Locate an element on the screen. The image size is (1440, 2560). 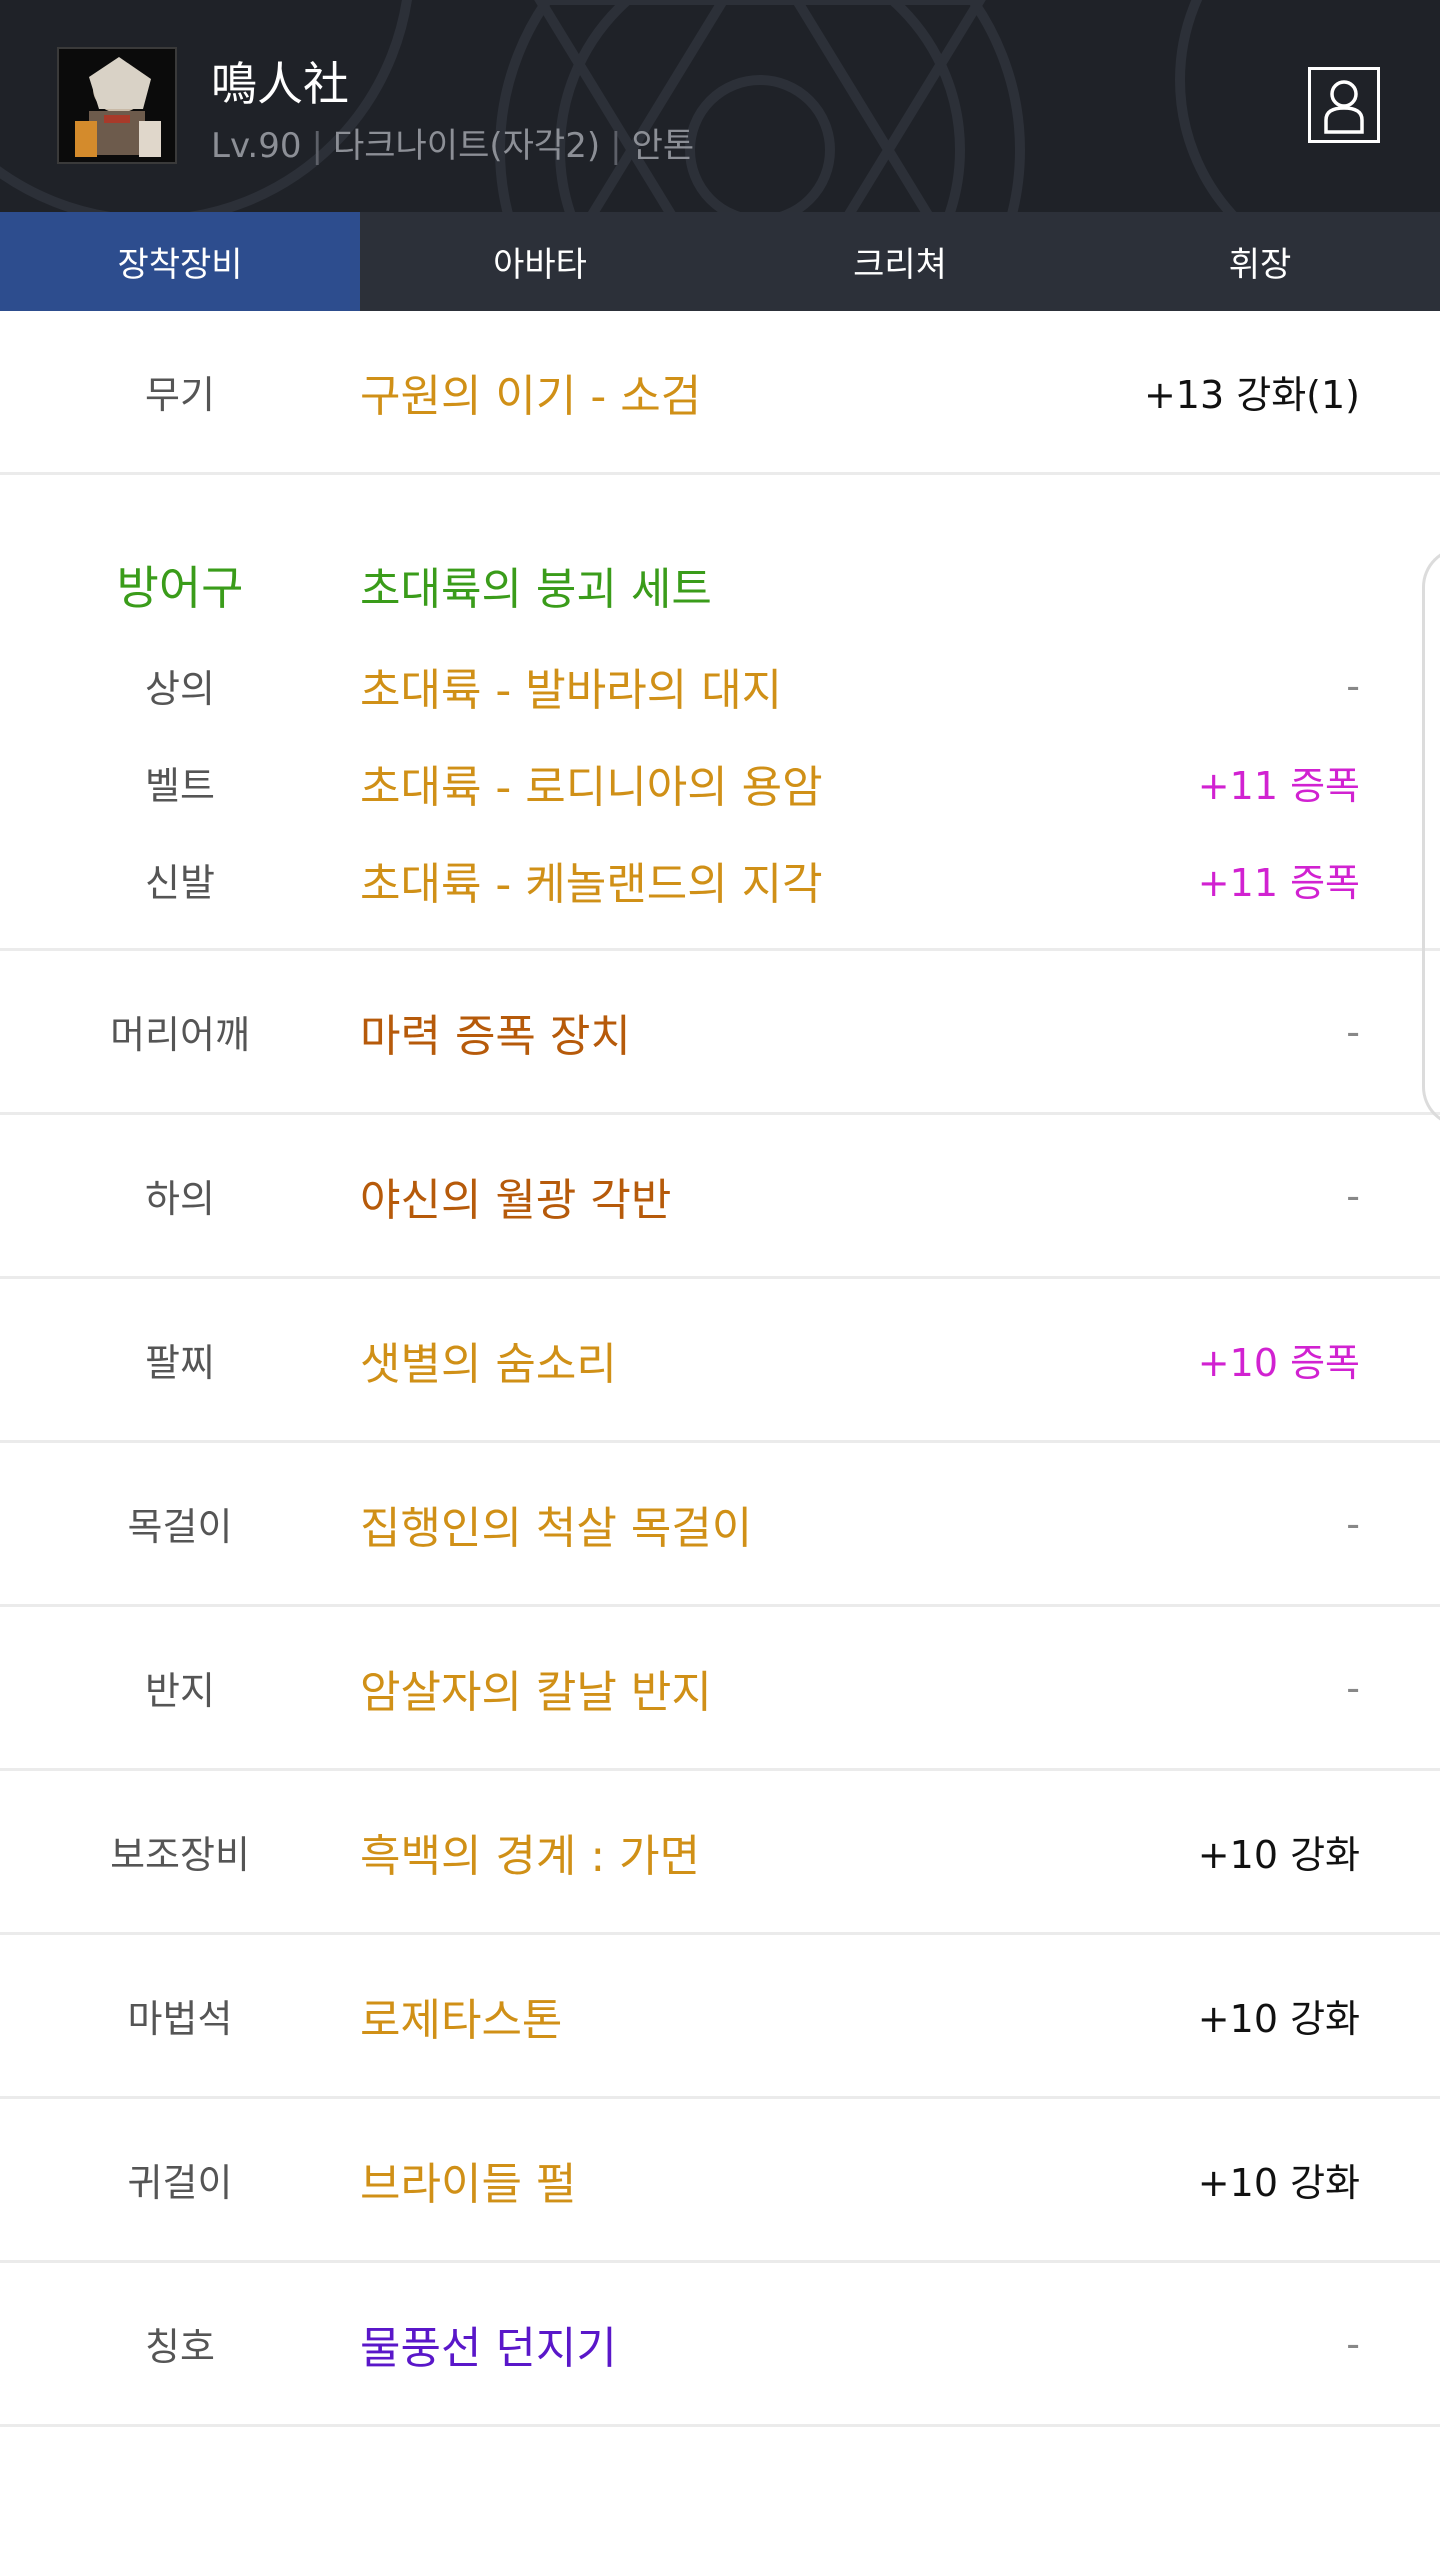
item-name: 초대륙 - 로디니아의 용암 is located at coordinates (591, 787).